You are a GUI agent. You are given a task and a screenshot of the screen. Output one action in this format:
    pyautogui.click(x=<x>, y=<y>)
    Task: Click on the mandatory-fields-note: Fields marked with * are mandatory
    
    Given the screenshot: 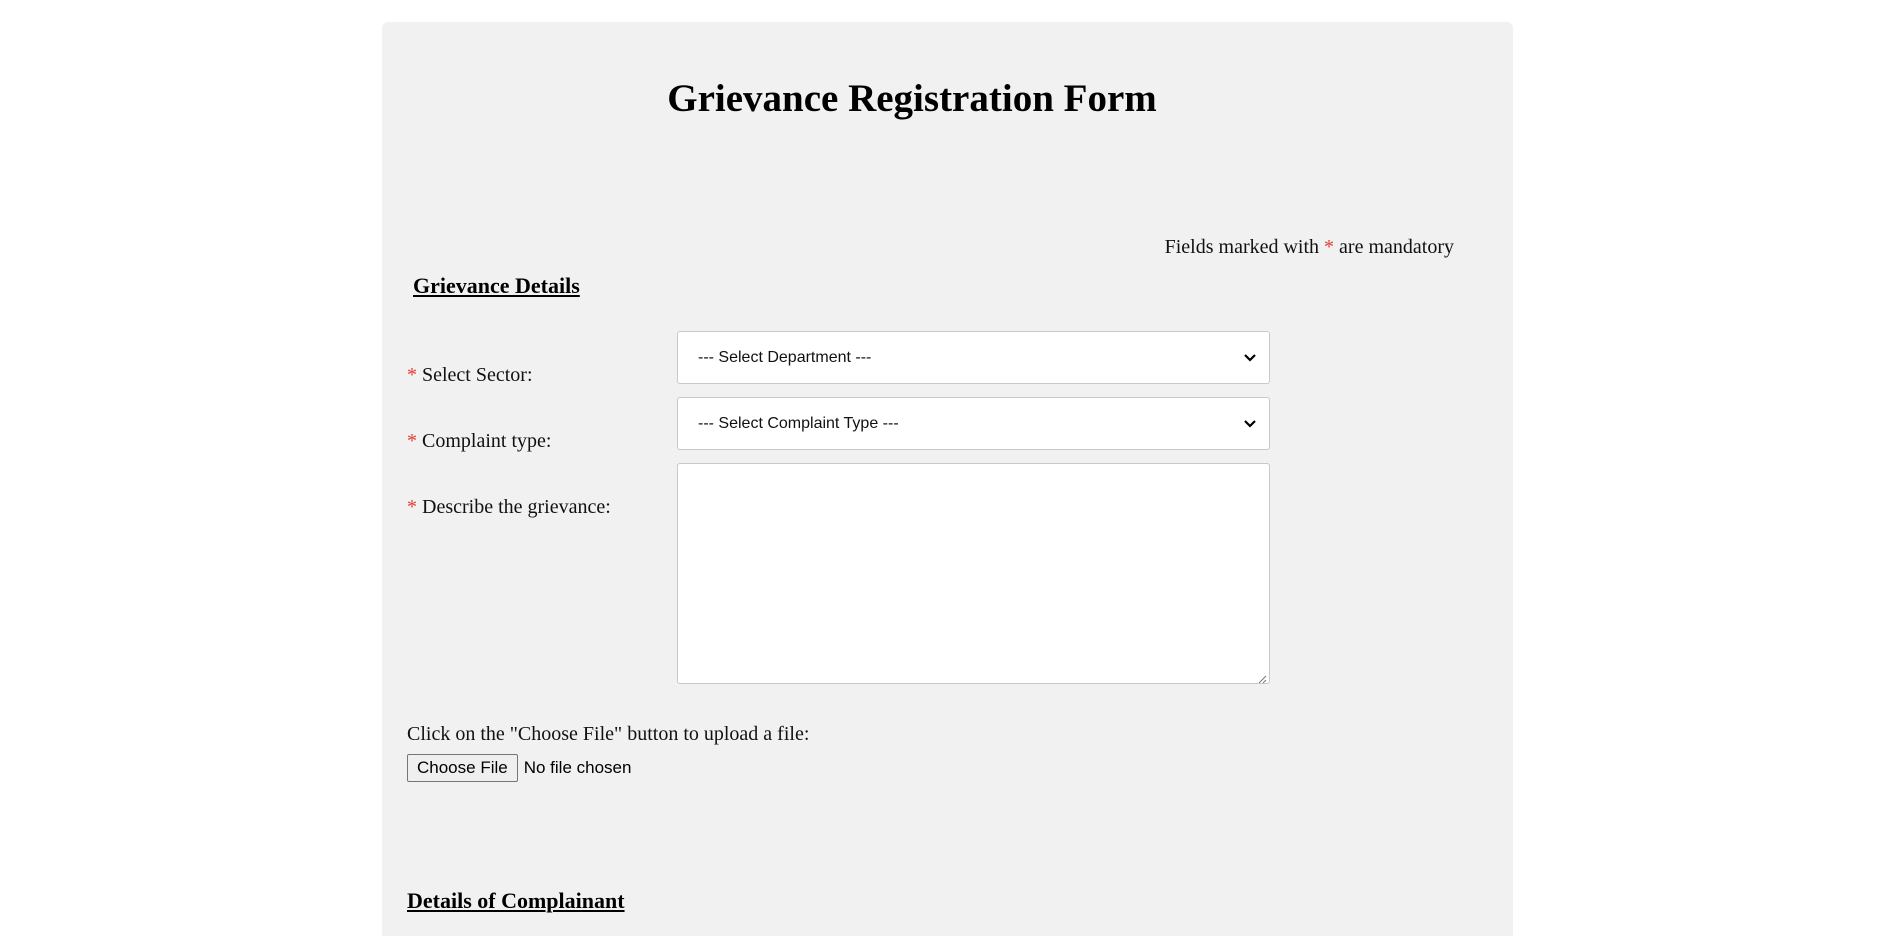 What is the action you would take?
    pyautogui.click(x=1309, y=247)
    